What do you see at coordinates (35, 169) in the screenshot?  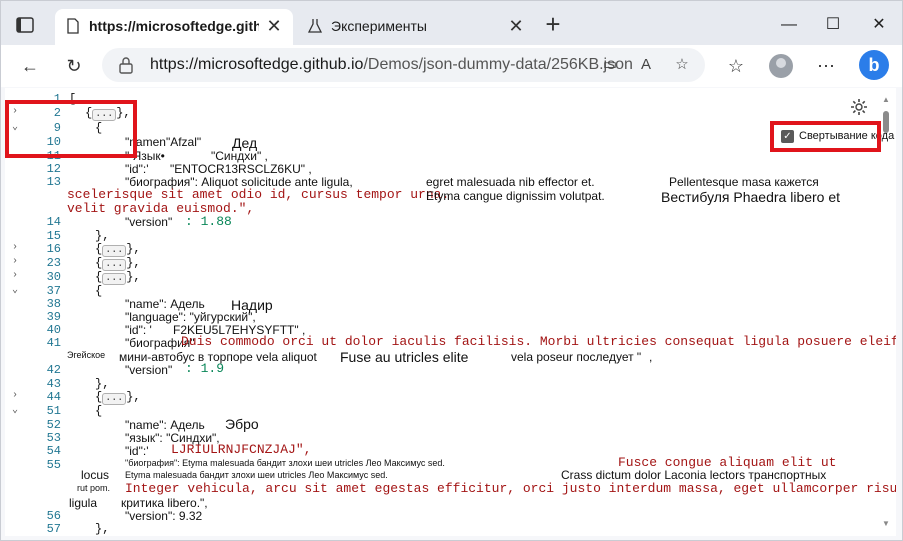 I see `gutter-line: 12` at bounding box center [35, 169].